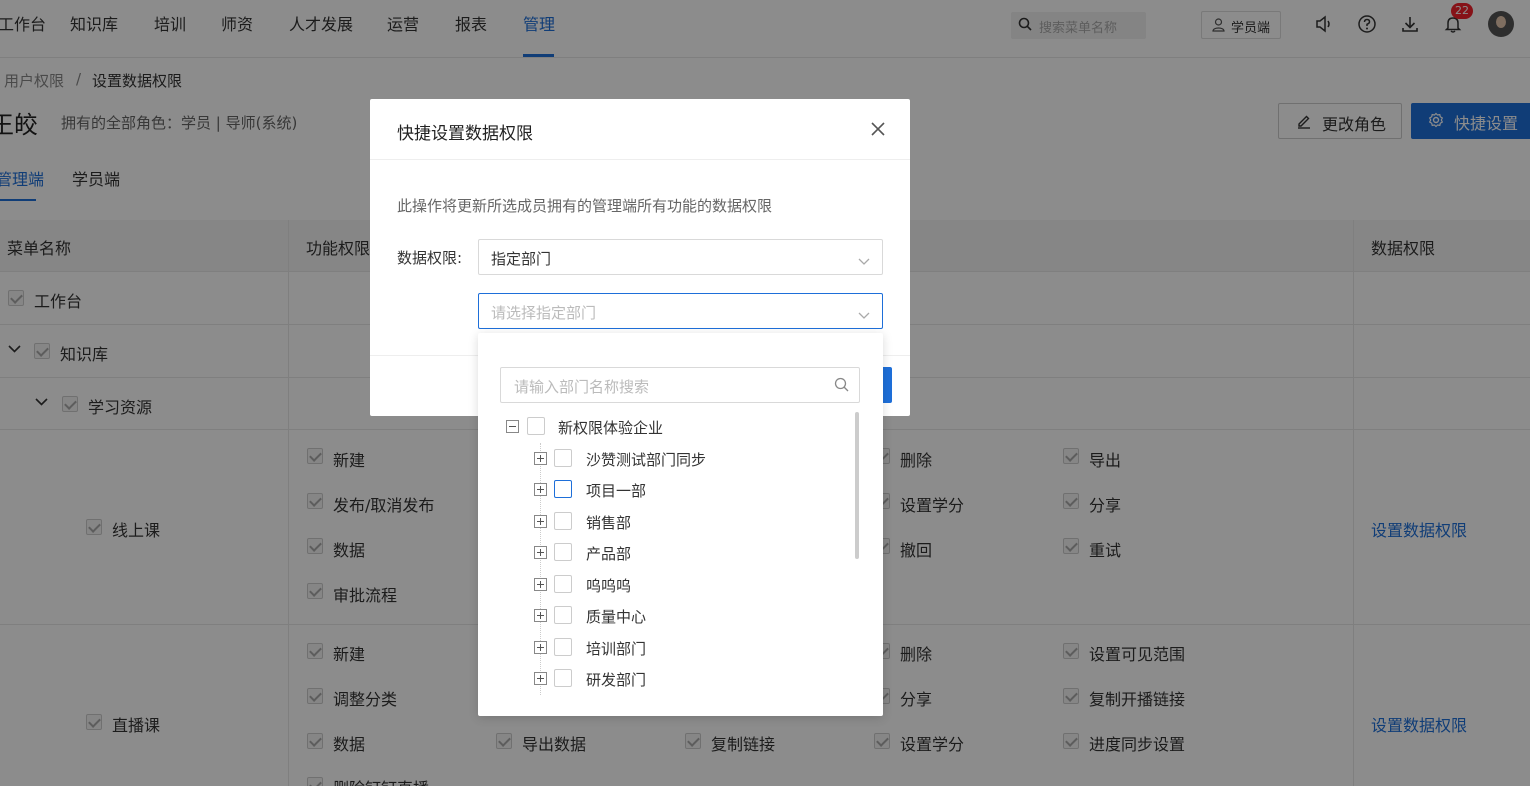 This screenshot has width=1530, height=786. Describe the element at coordinates (841, 386) in the screenshot. I see `search-icon` at that location.